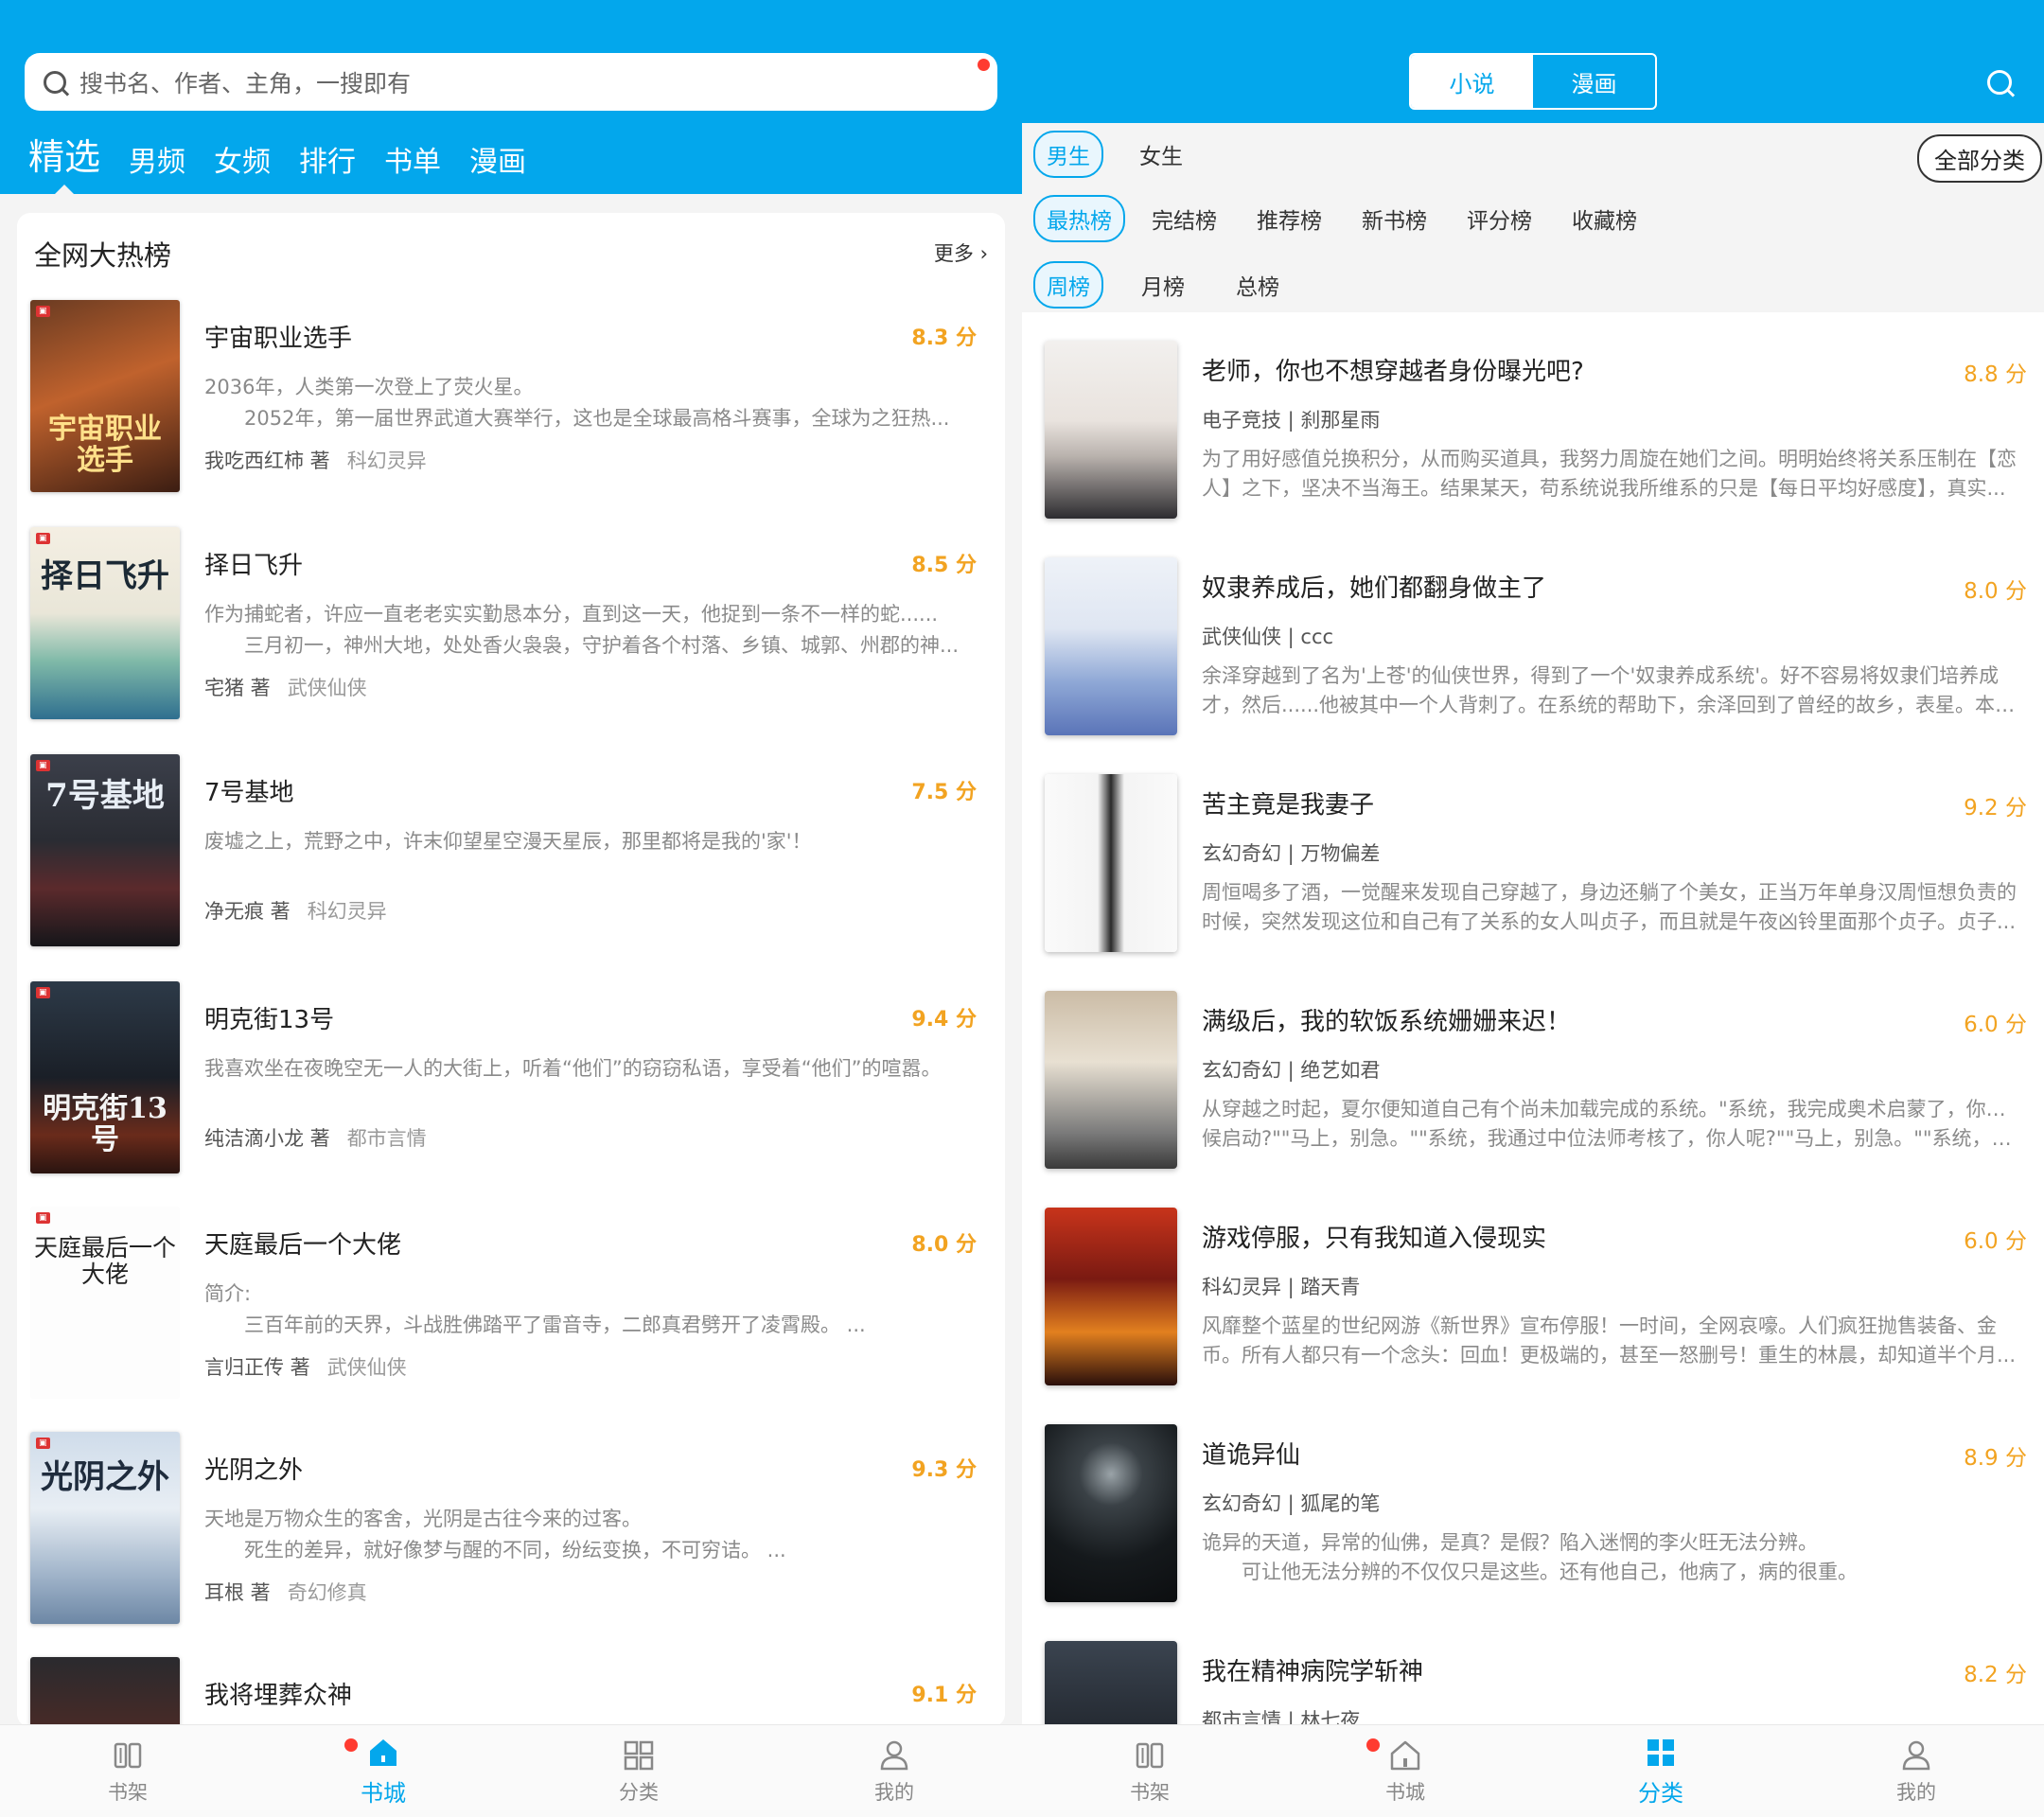  What do you see at coordinates (1916, 1792) in the screenshot?
I see `nav-label: 我的` at bounding box center [1916, 1792].